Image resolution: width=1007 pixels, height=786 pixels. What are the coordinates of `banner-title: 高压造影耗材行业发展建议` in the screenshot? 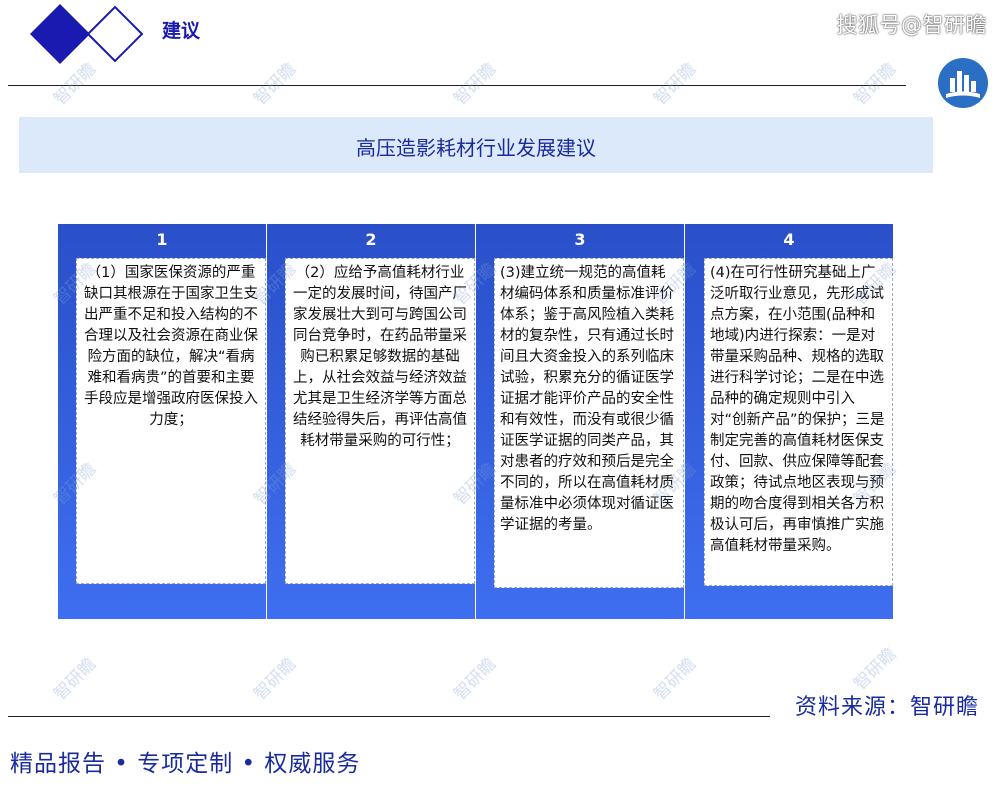 It's located at (476, 148).